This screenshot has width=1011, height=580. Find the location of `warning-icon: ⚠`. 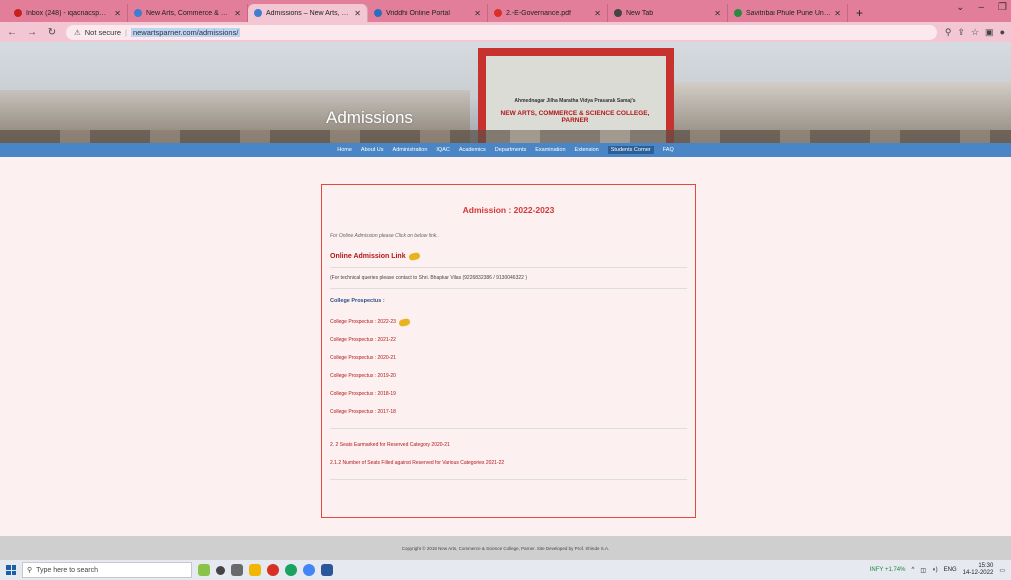

warning-icon: ⚠ is located at coordinates (77, 32).